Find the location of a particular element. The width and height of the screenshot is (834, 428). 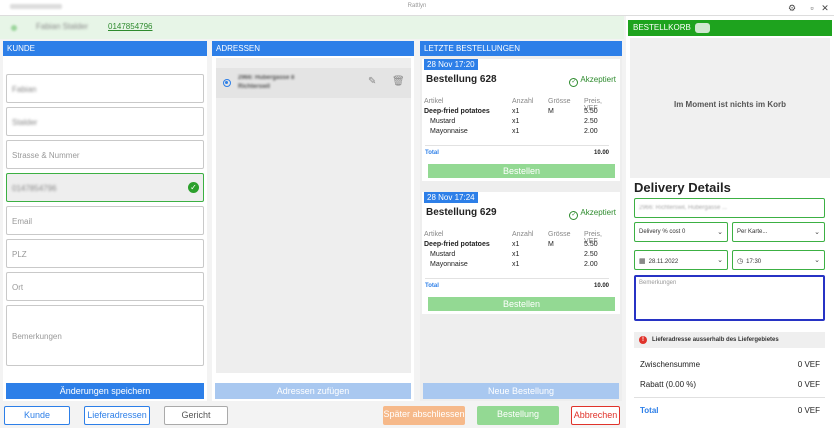

calendar-icon: ▦ is located at coordinates (642, 261).